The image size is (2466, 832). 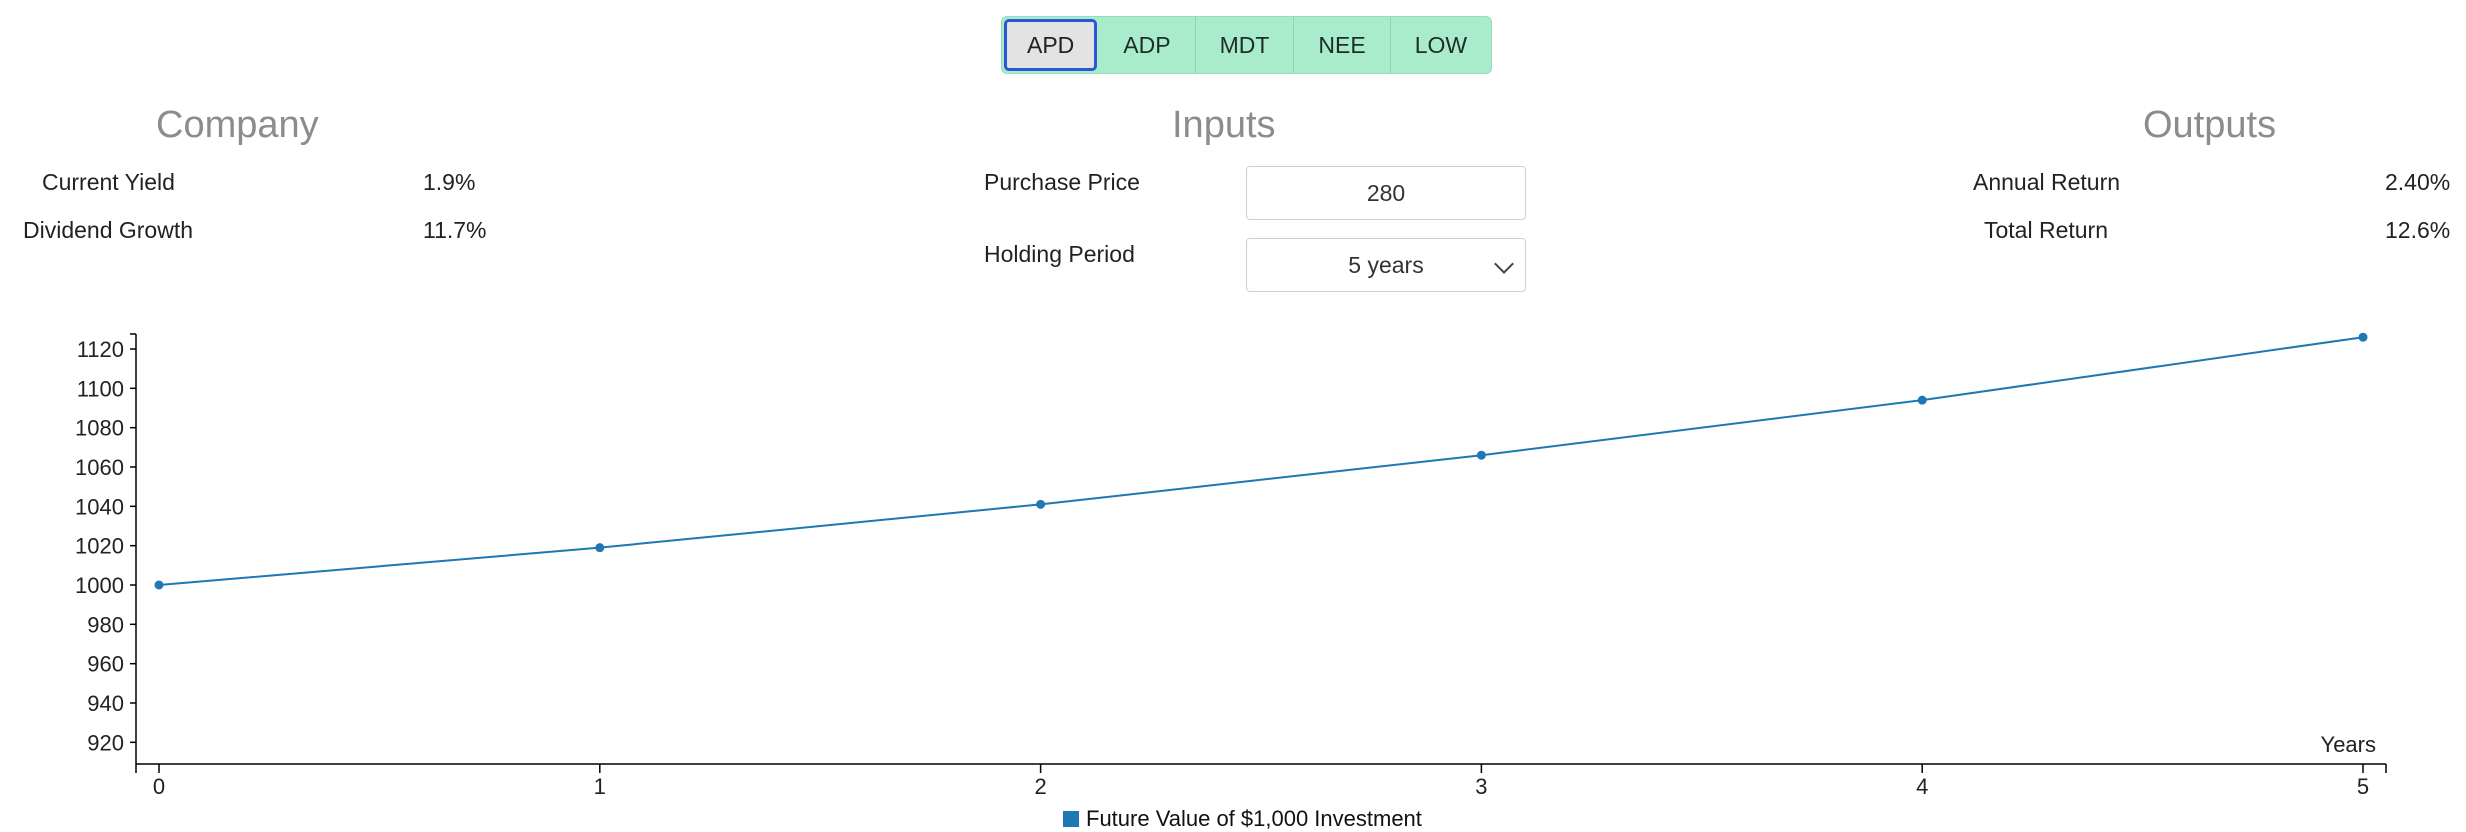 I want to click on legend-swatch, so click(x=1071, y=819).